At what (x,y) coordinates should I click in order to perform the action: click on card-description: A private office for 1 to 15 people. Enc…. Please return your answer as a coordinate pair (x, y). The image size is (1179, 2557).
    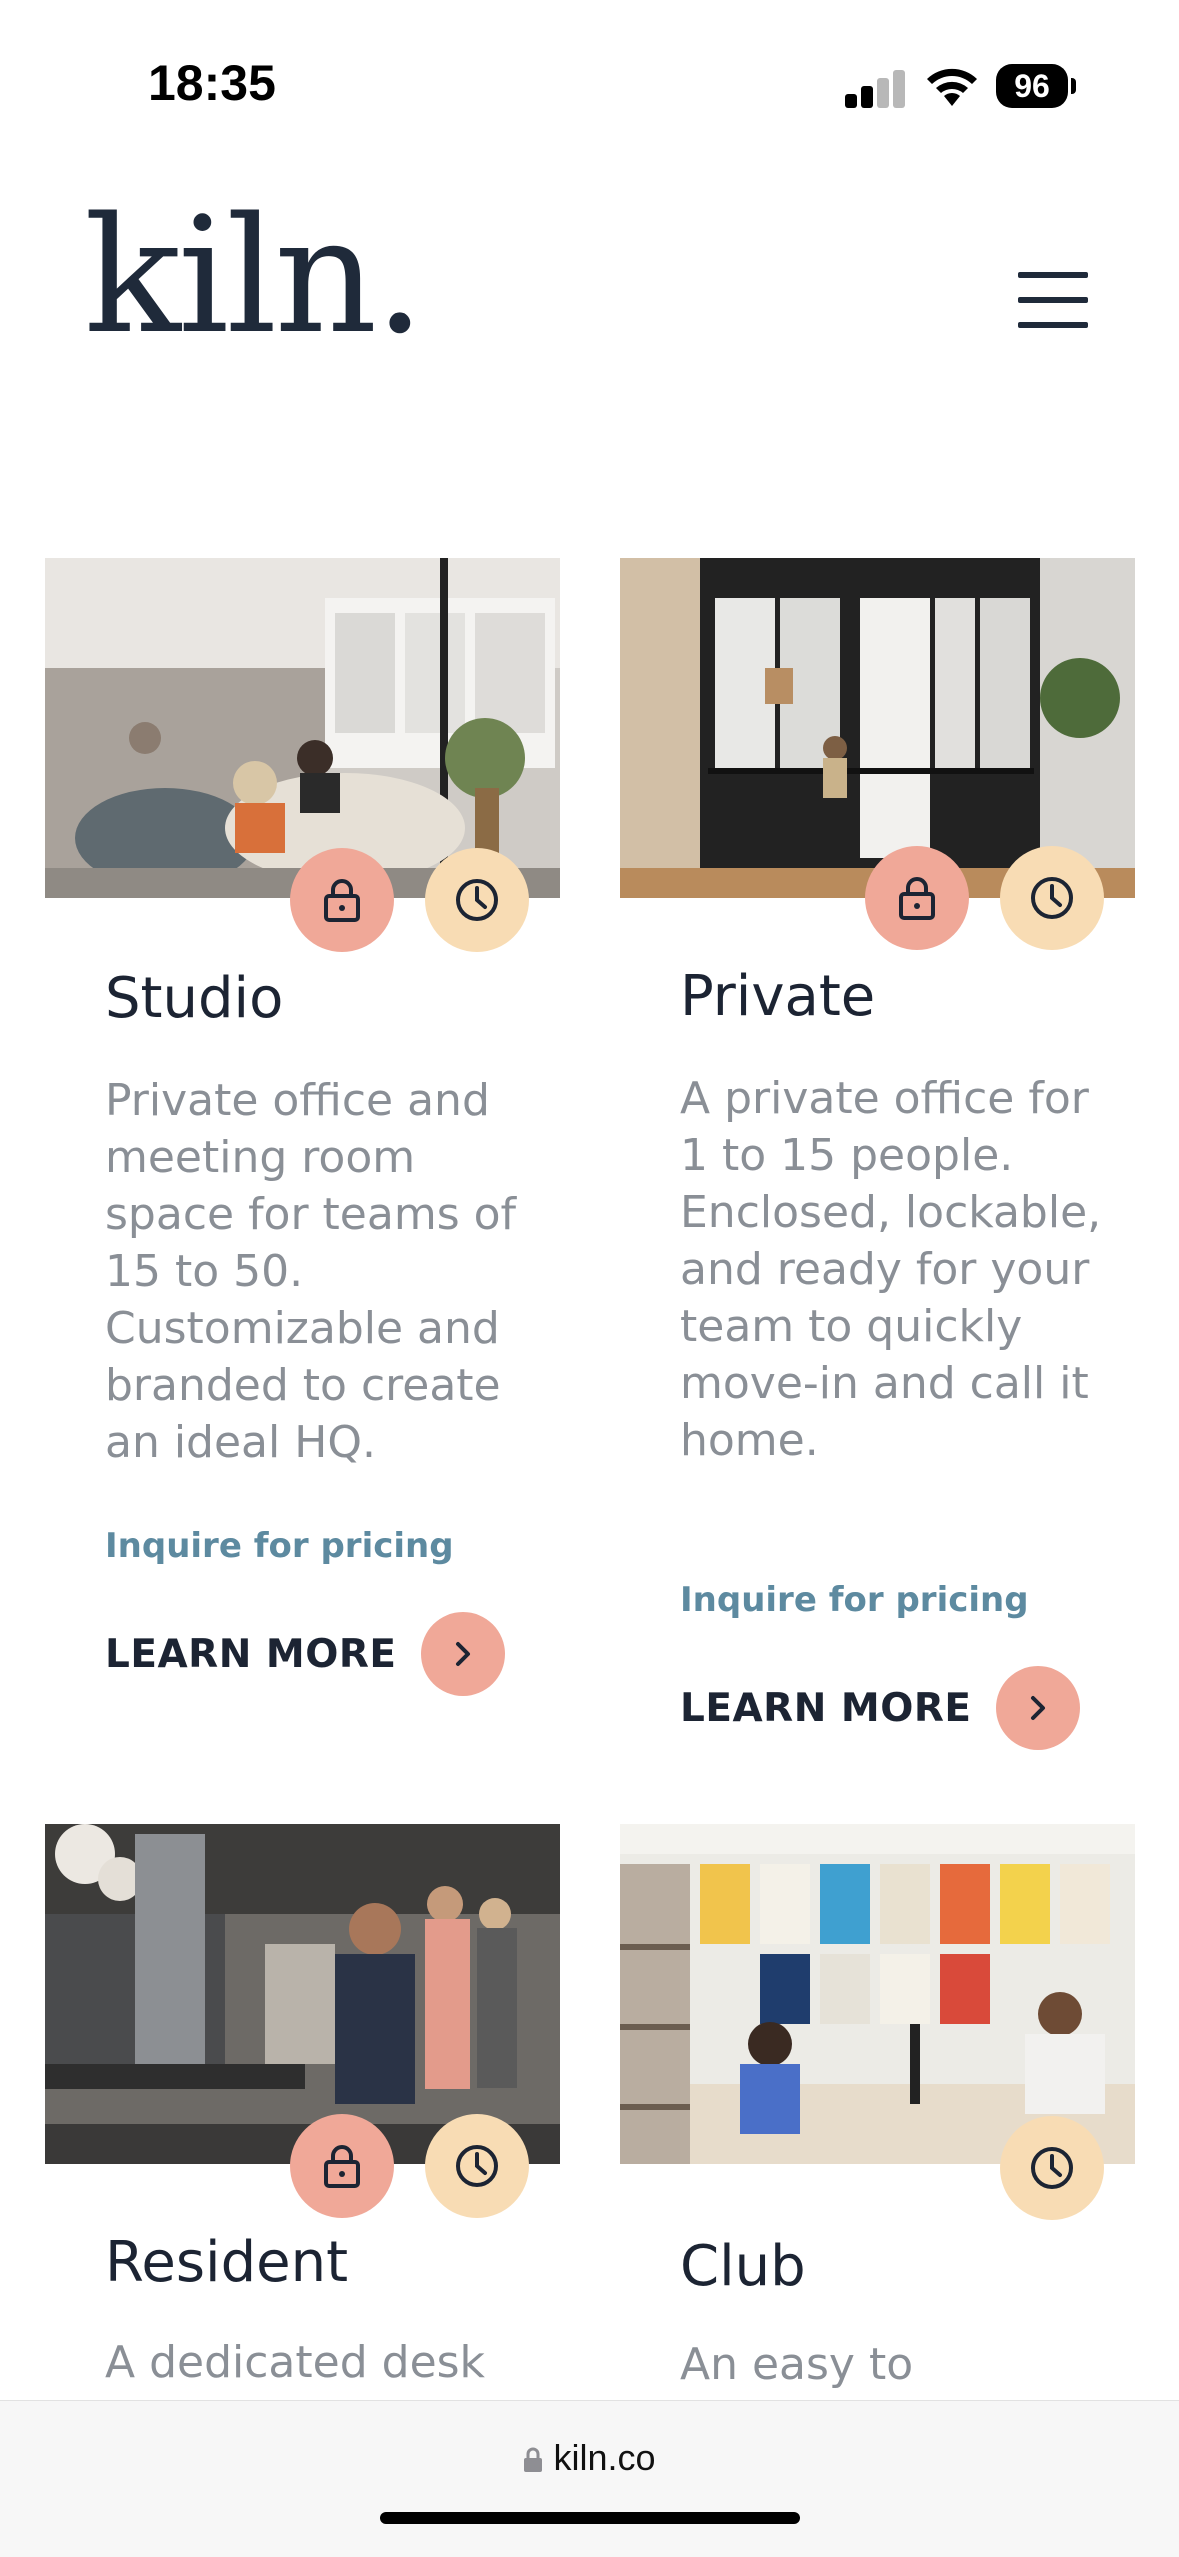
    Looking at the image, I should click on (891, 1269).